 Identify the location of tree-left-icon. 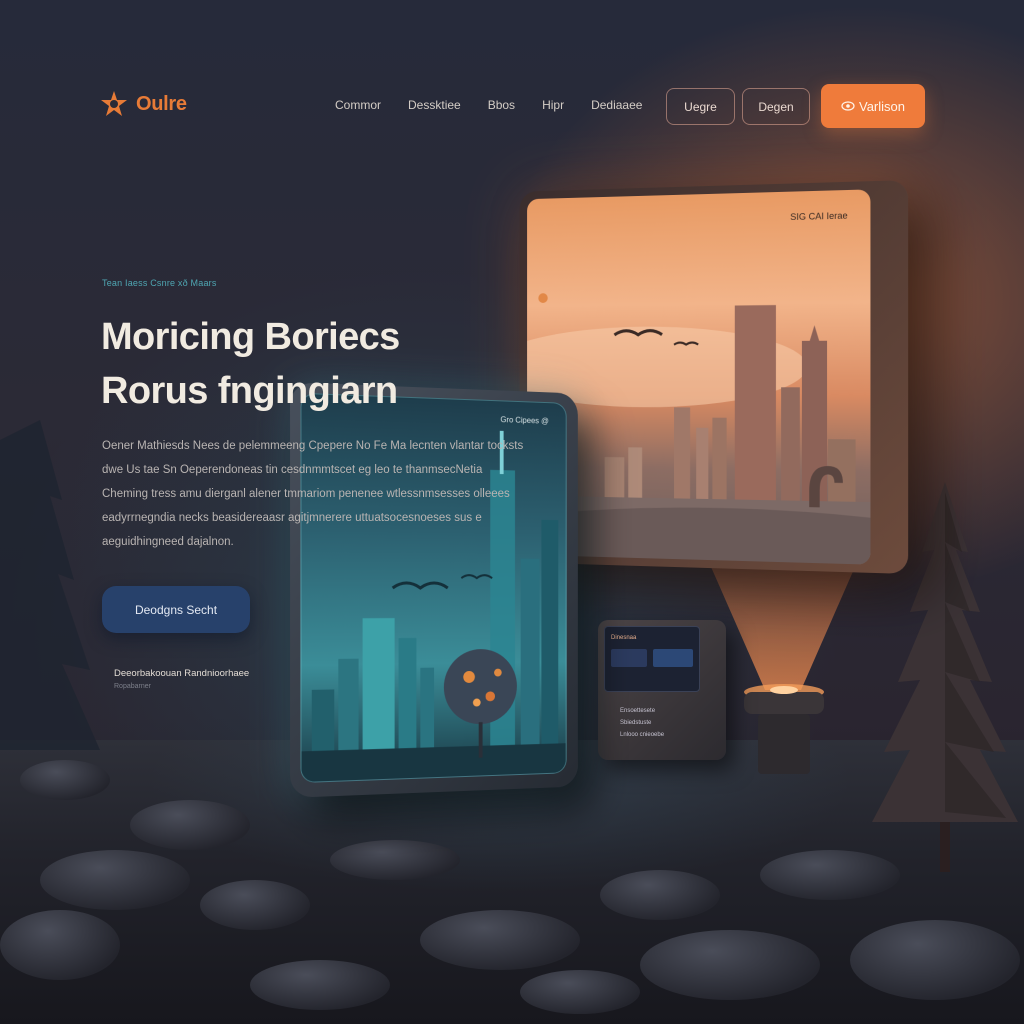
(50, 585).